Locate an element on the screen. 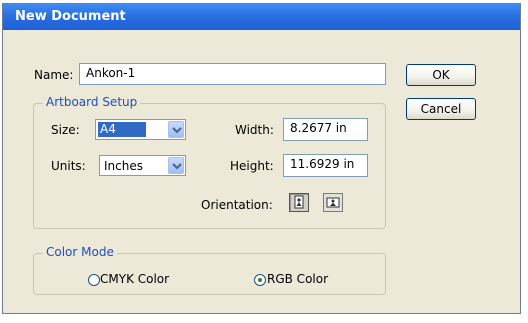  rgb-color-label: RGB Color is located at coordinates (297, 279).